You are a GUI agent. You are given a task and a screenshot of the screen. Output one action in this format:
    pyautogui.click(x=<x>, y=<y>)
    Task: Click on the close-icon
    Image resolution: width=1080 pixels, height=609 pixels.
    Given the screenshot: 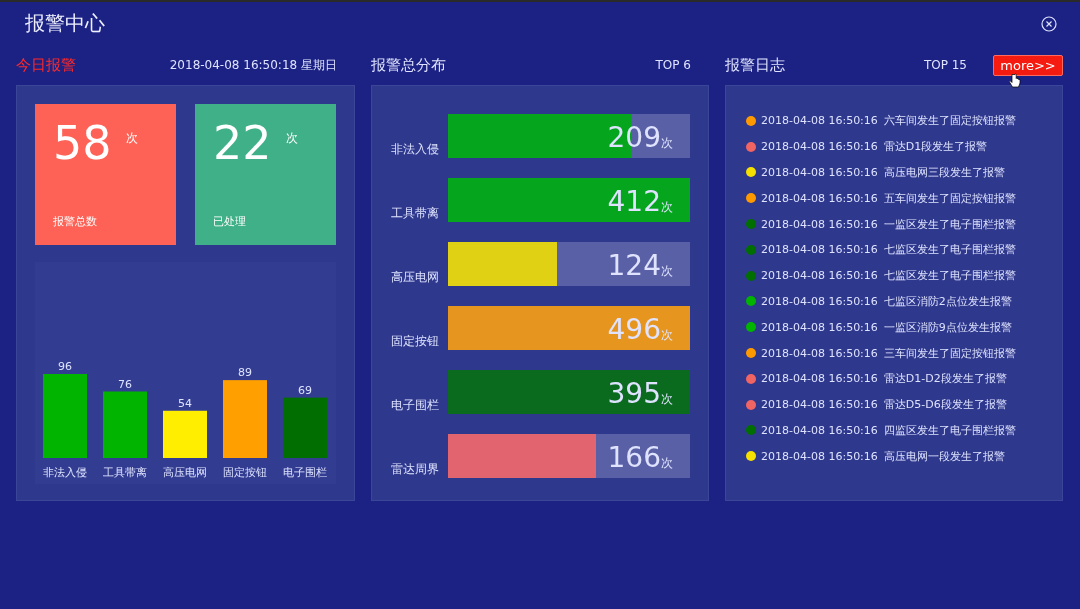 What is the action you would take?
    pyautogui.click(x=1049, y=23)
    